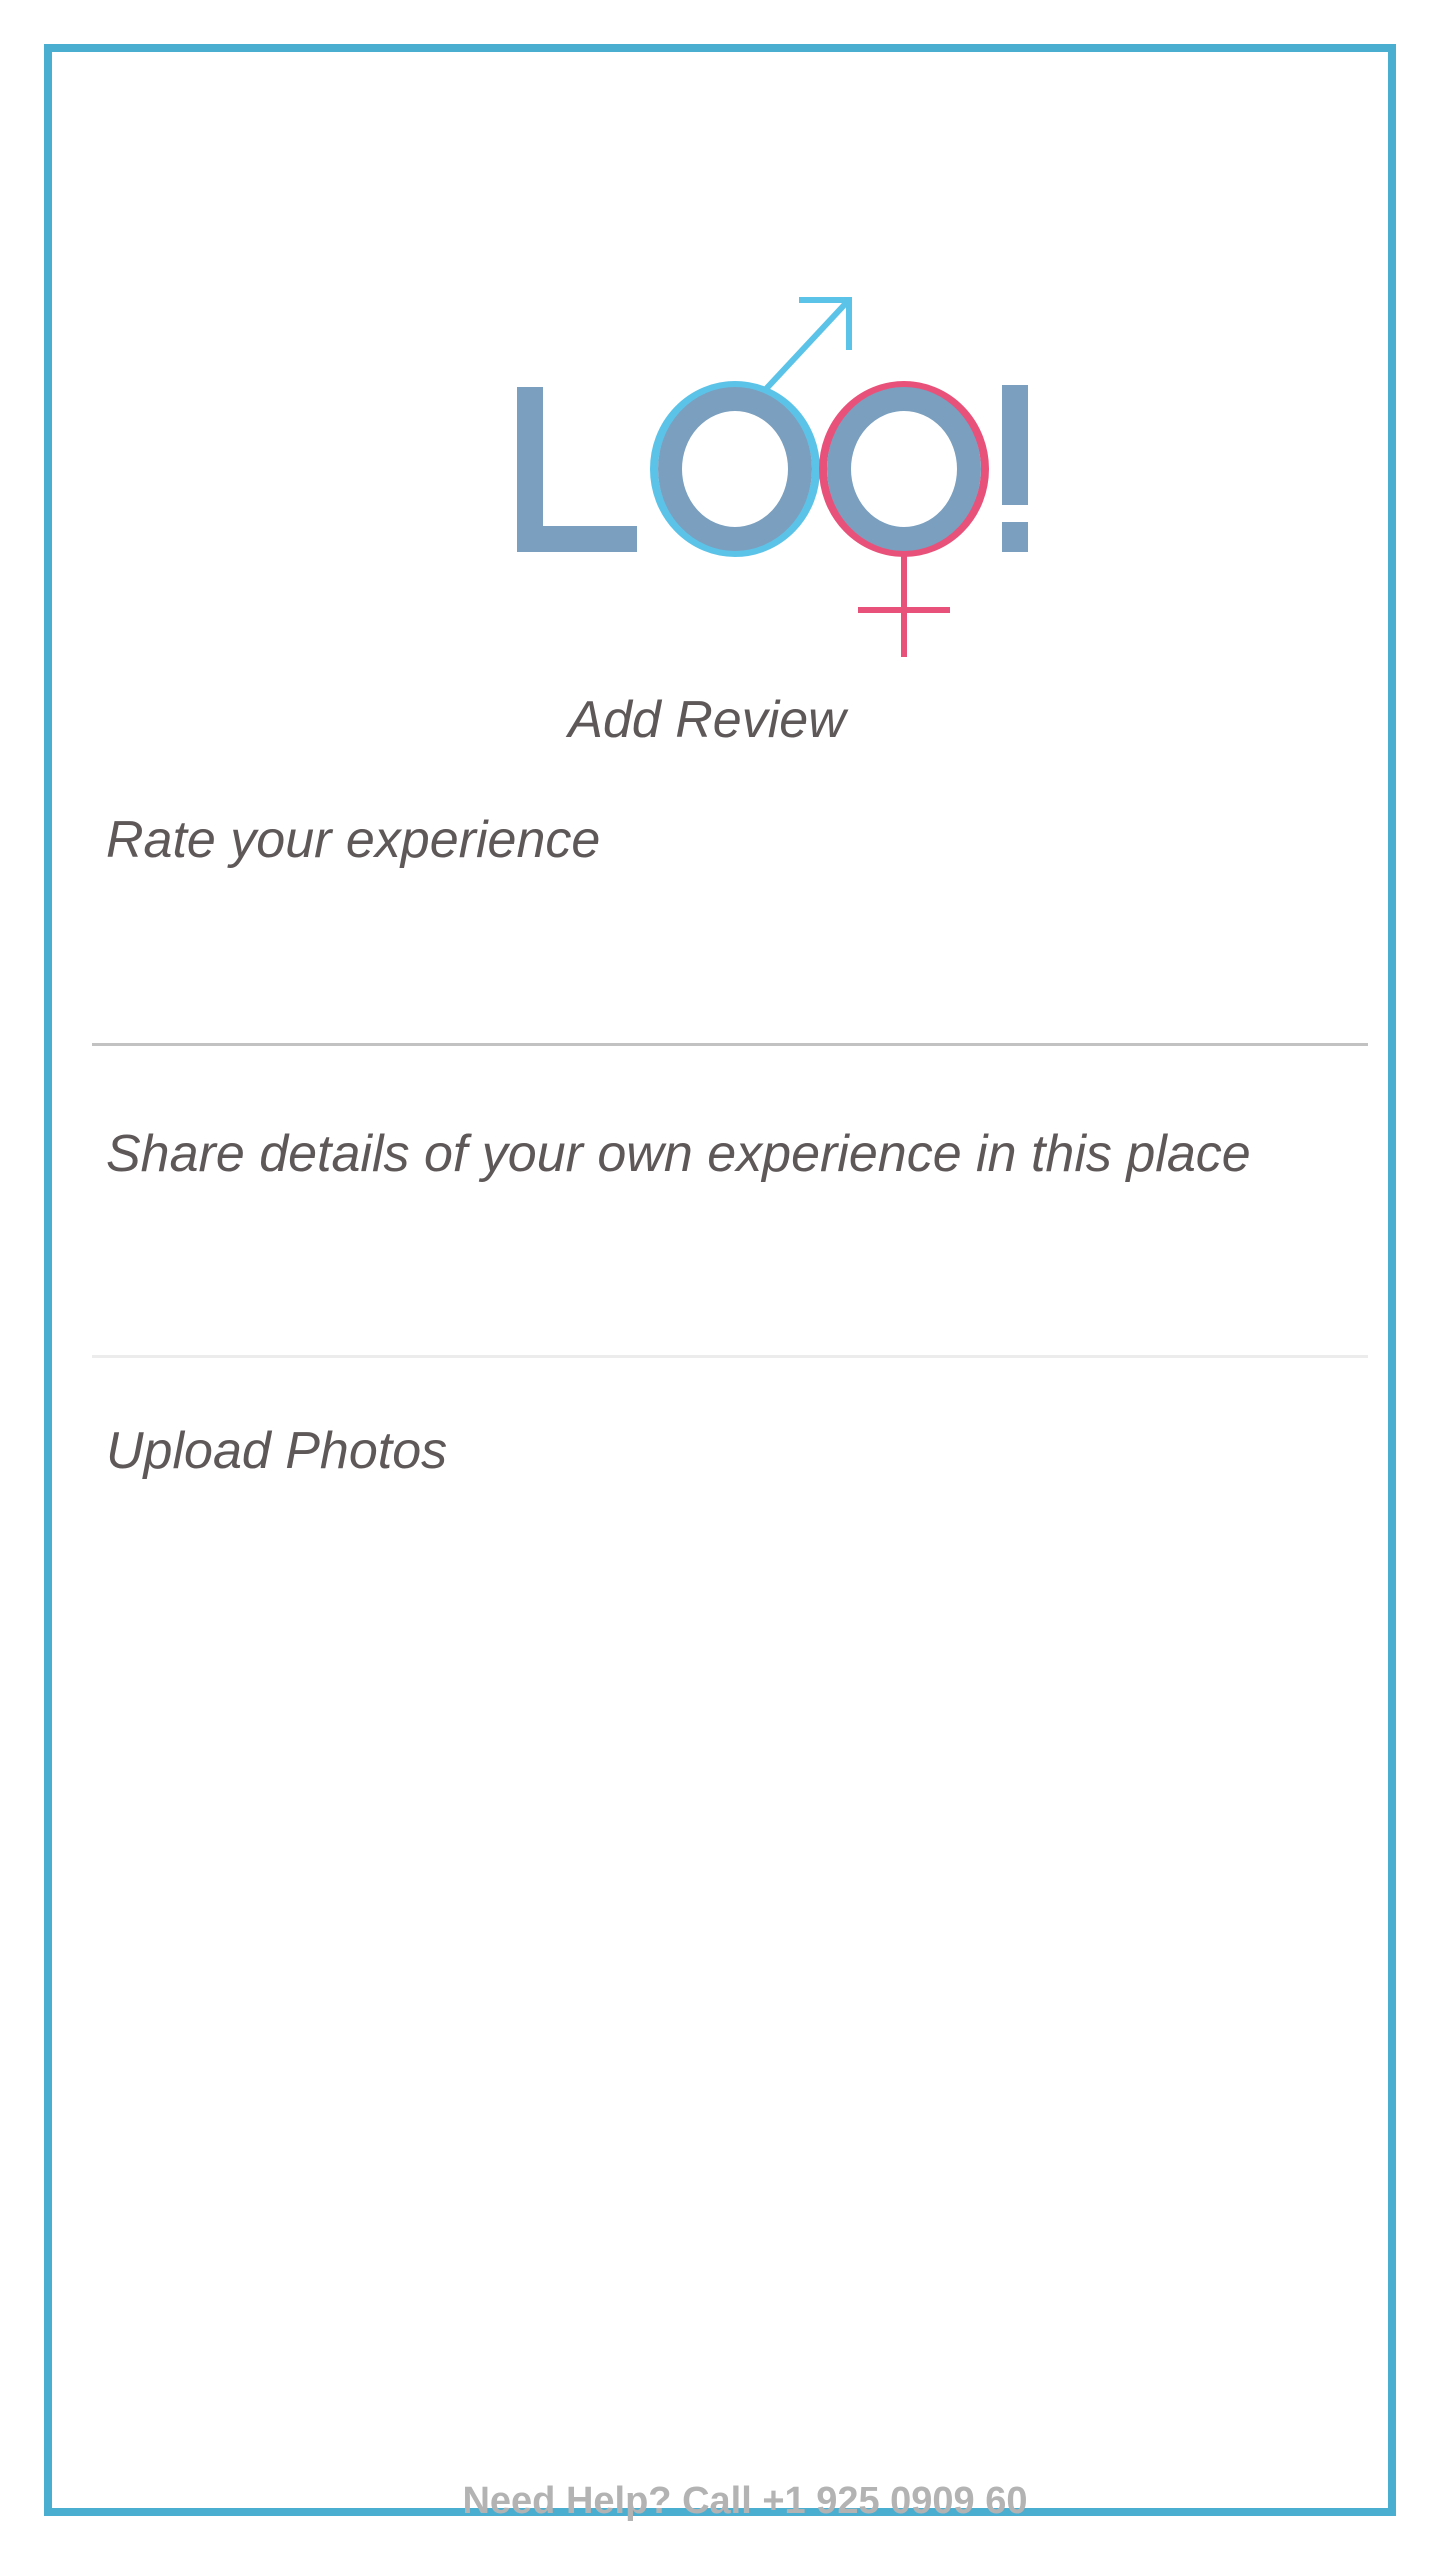  I want to click on rating-input, so click(728, 967).